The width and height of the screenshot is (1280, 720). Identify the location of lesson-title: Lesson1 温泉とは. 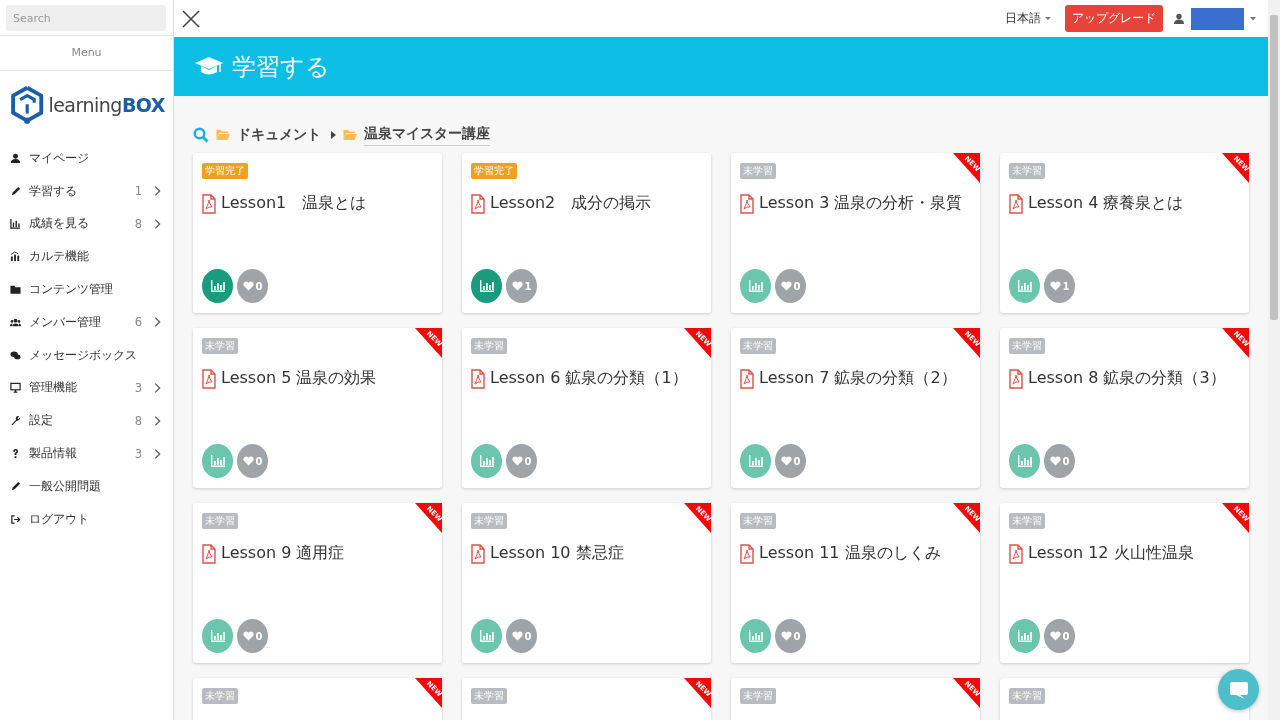
(294, 203).